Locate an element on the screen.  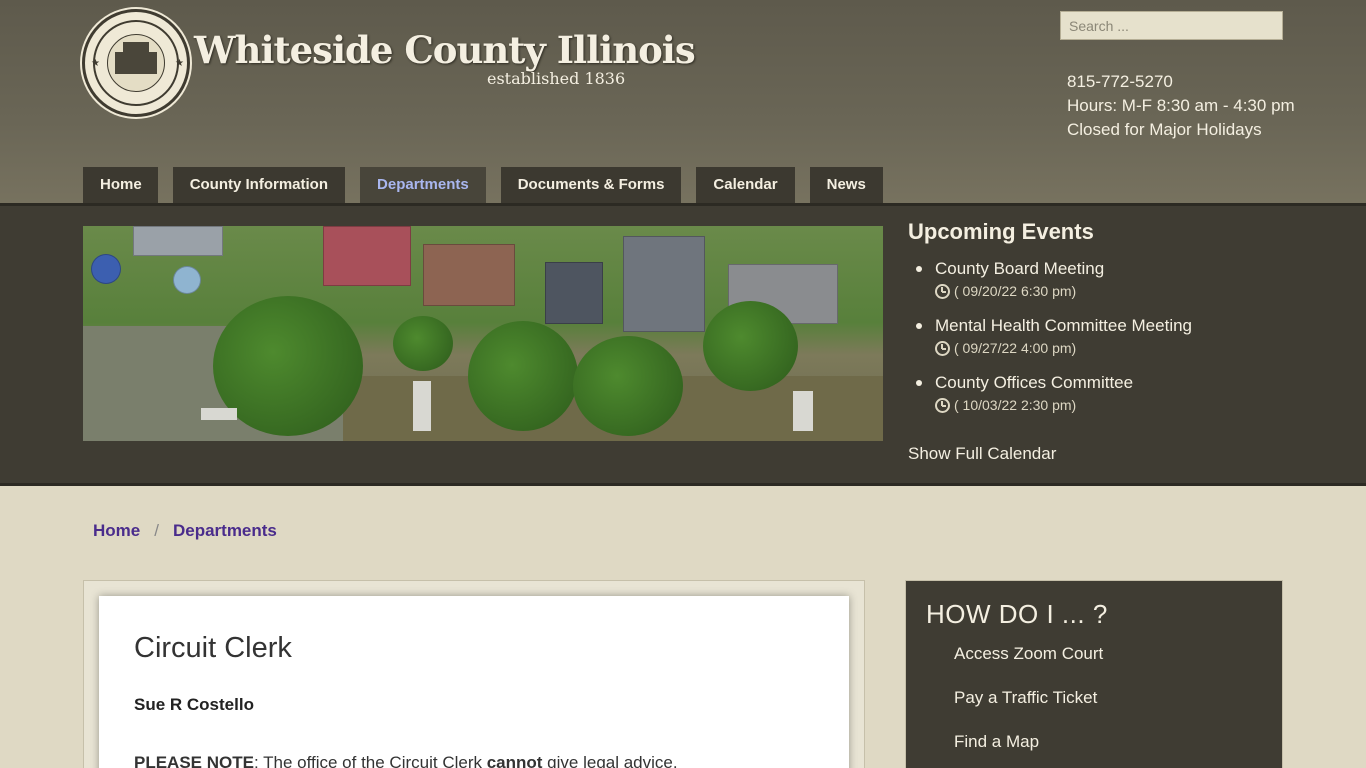
link-find-a-map: Find a Map is located at coordinates (1108, 749).